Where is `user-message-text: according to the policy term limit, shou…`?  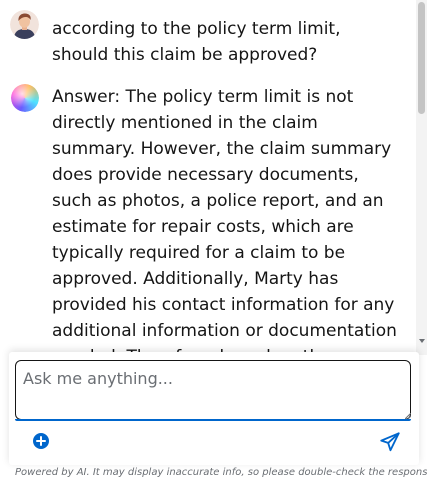
user-message-text: according to the policy term limit, shou… is located at coordinates (196, 42).